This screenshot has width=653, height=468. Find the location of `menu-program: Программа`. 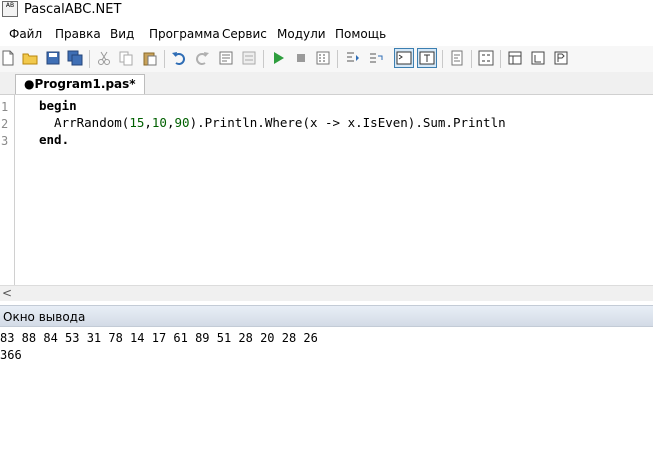

menu-program: Программа is located at coordinates (184, 34).